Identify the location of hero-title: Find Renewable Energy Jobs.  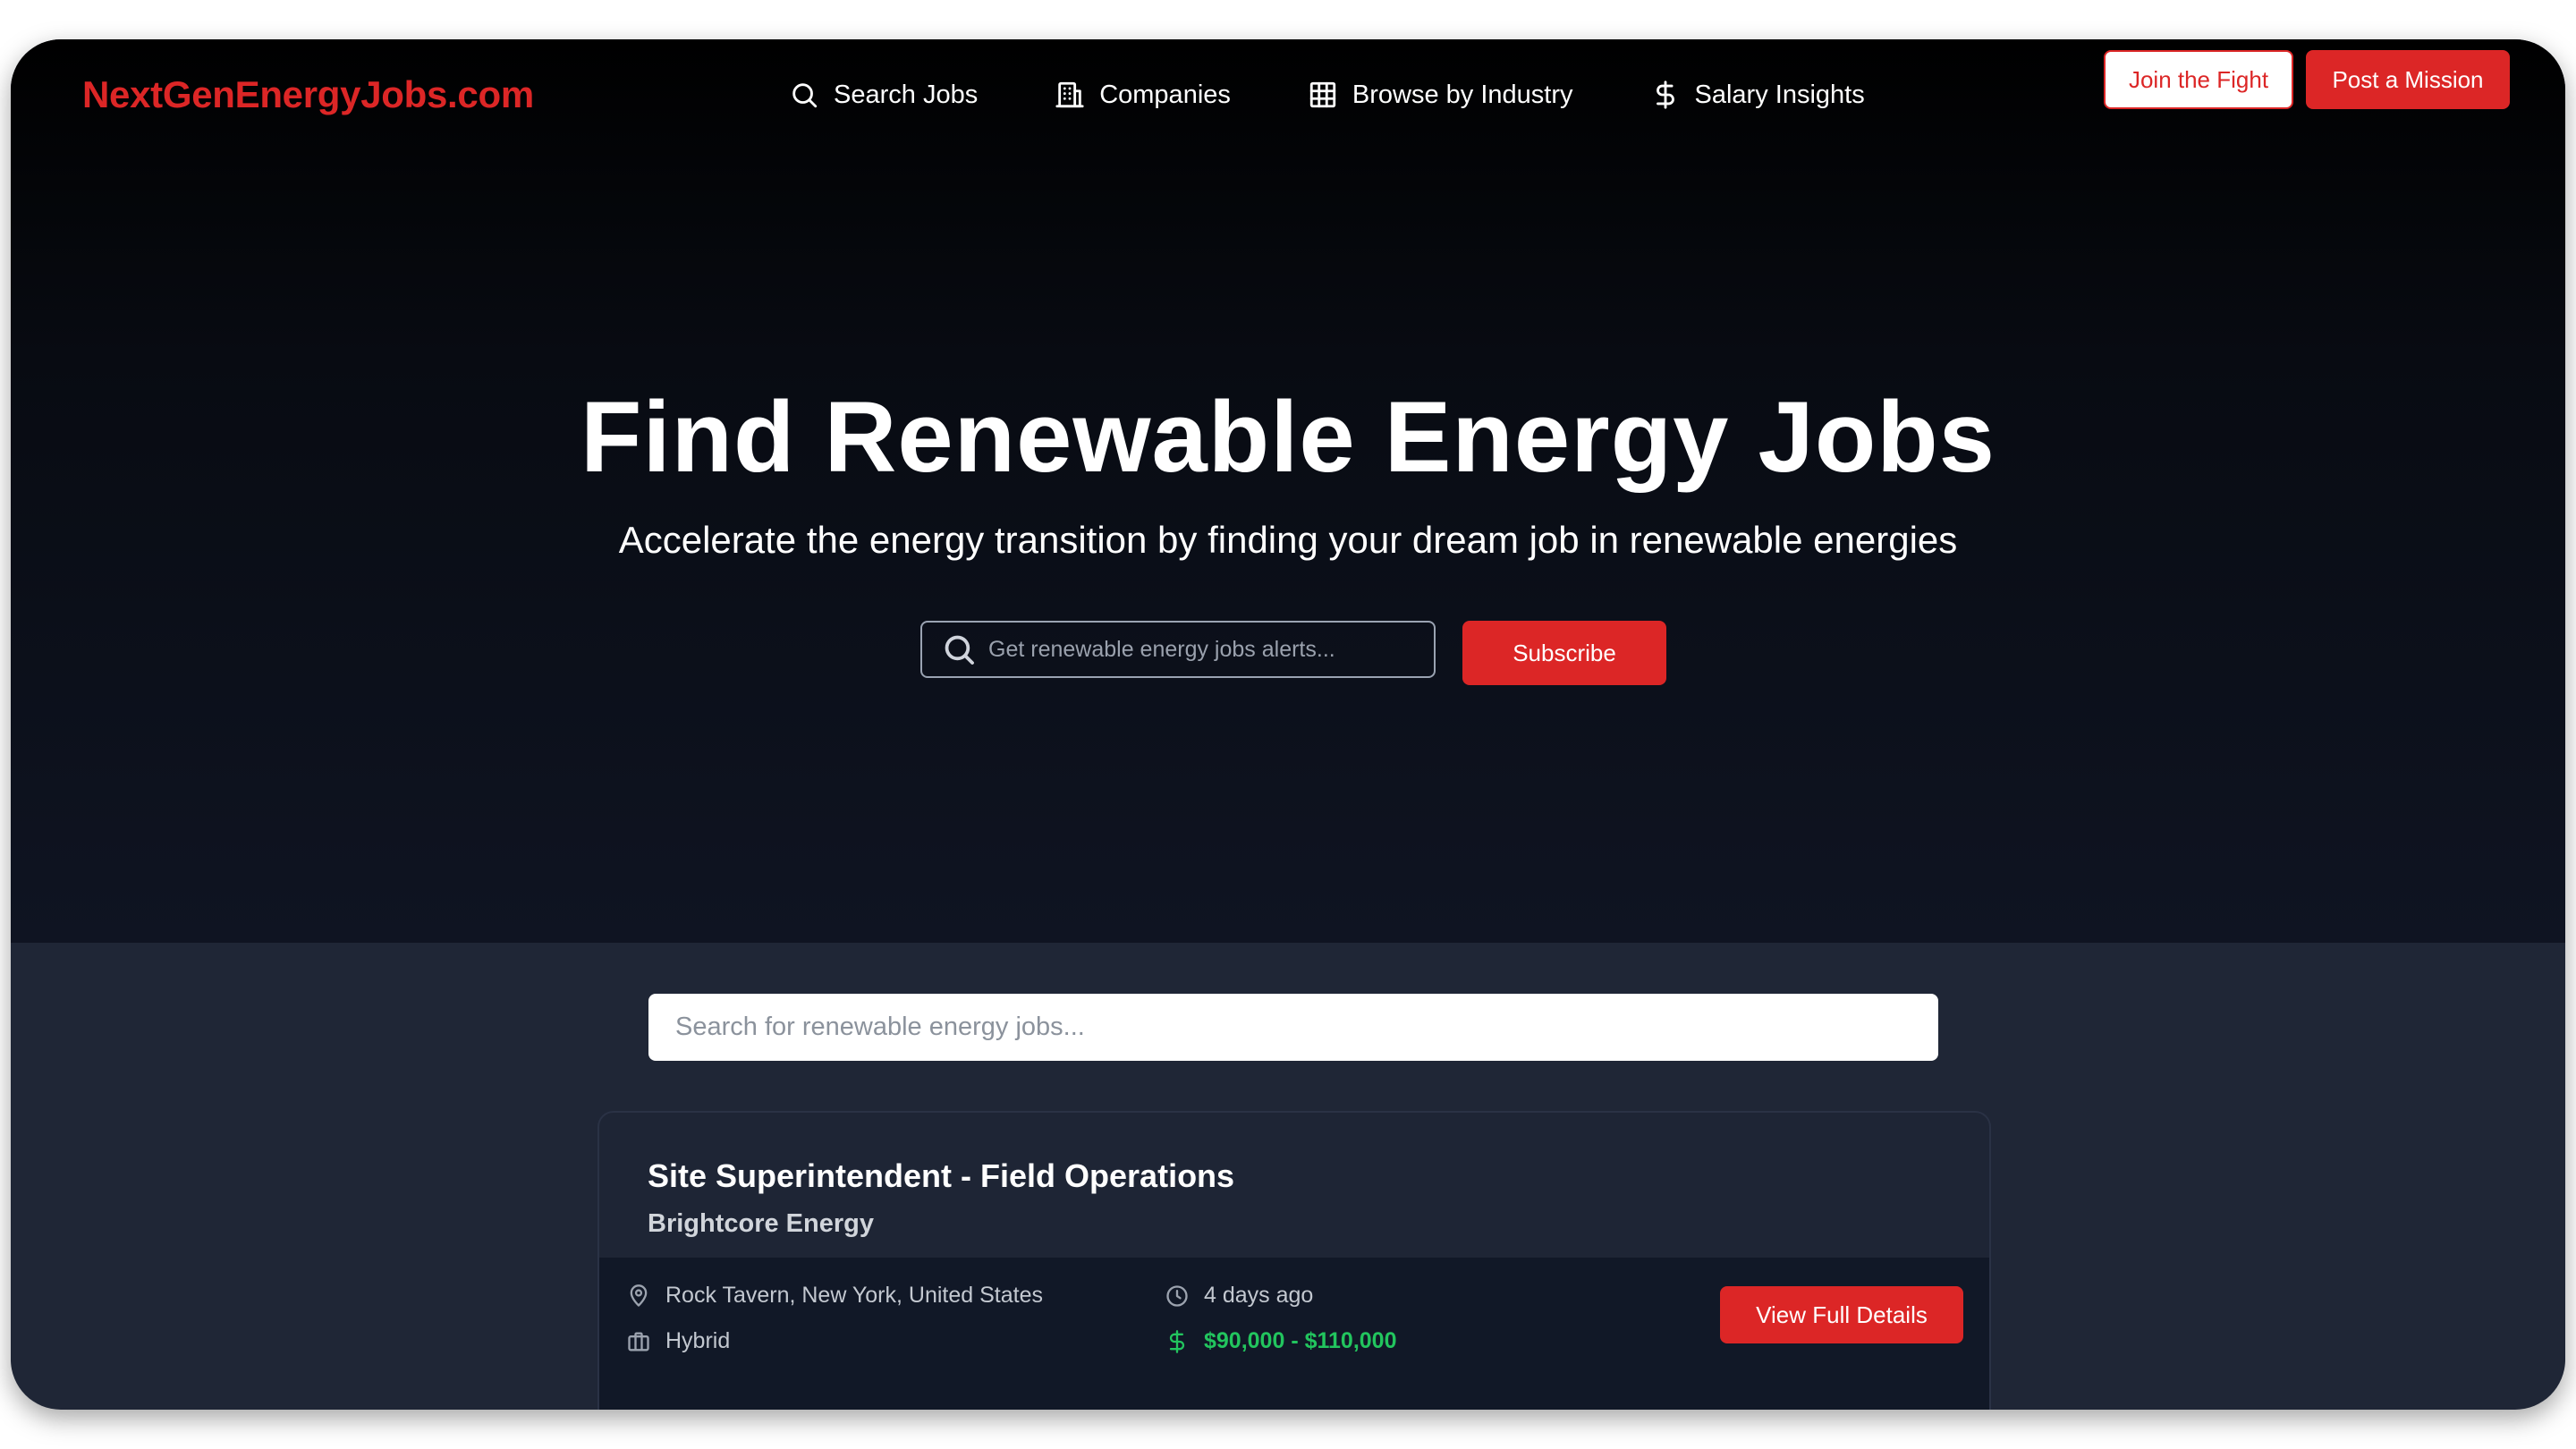
(1288, 437).